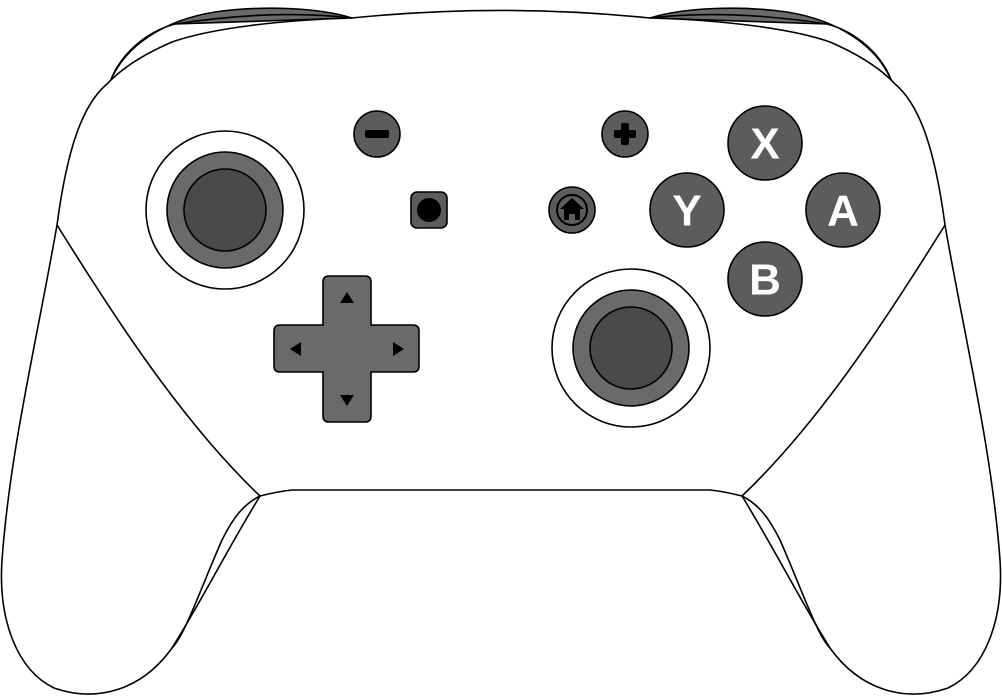 The width and height of the screenshot is (1002, 697). I want to click on x-button-label: X, so click(764, 144).